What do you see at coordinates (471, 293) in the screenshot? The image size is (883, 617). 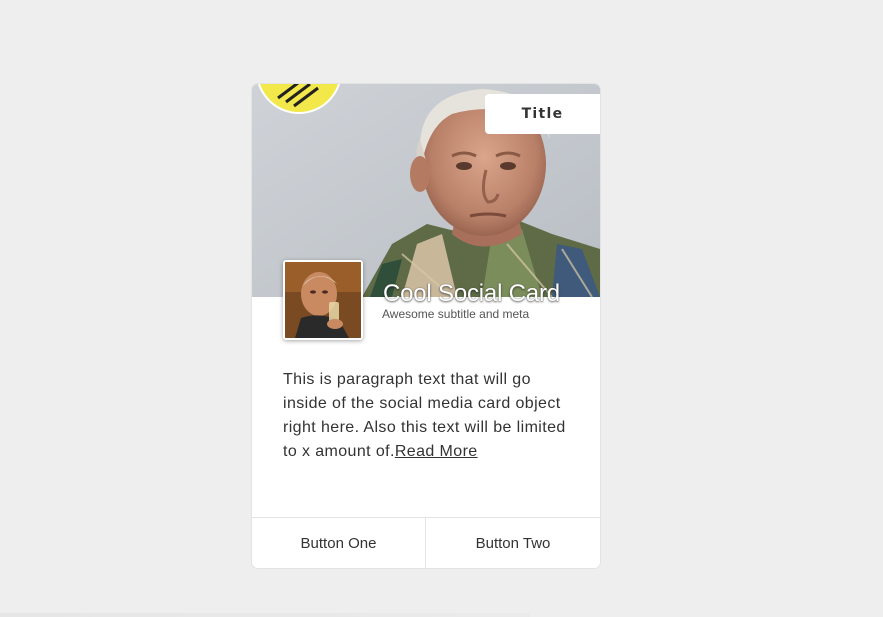 I see `card-title: Cool Social Card` at bounding box center [471, 293].